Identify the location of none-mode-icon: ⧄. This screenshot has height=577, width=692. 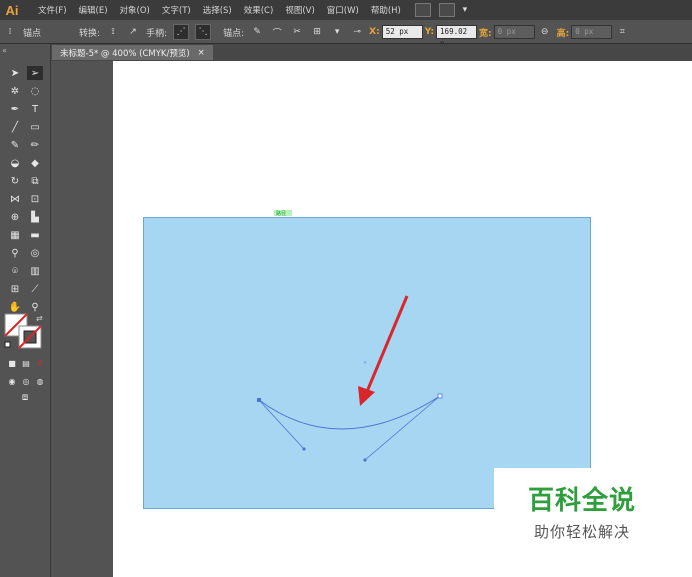
(40, 363).